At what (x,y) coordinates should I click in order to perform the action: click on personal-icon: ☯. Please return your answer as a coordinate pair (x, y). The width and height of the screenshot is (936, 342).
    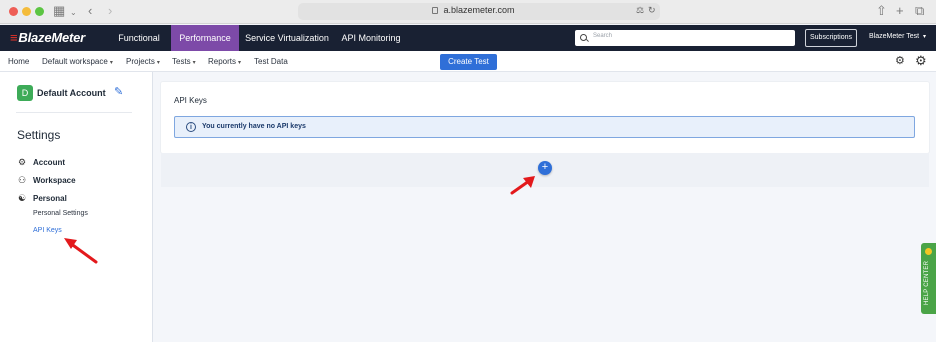
    Looking at the image, I should click on (22, 198).